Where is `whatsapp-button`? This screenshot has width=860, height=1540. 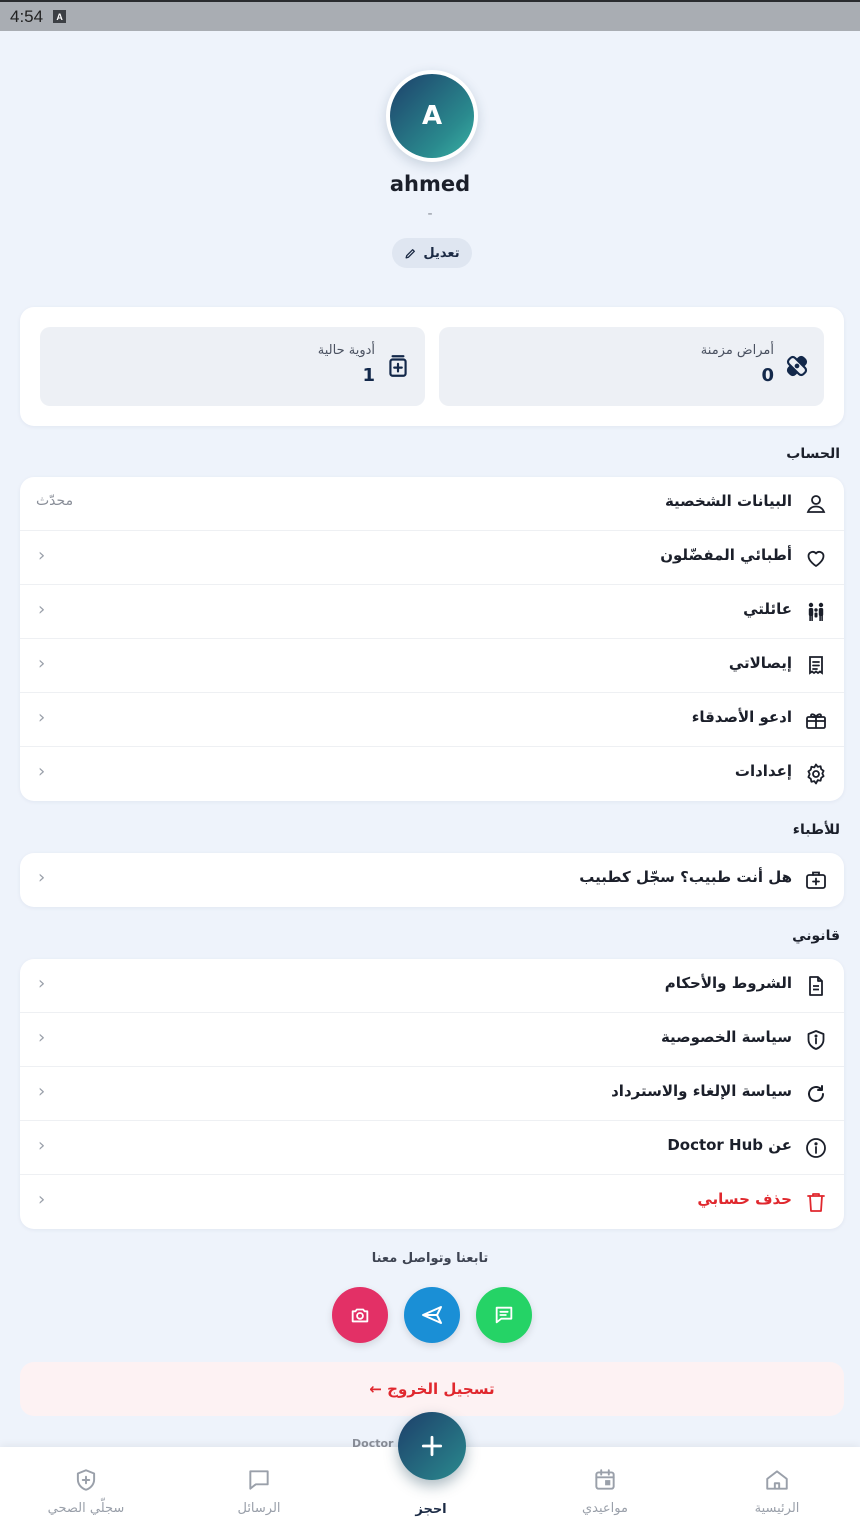
whatsapp-button is located at coordinates (504, 1315).